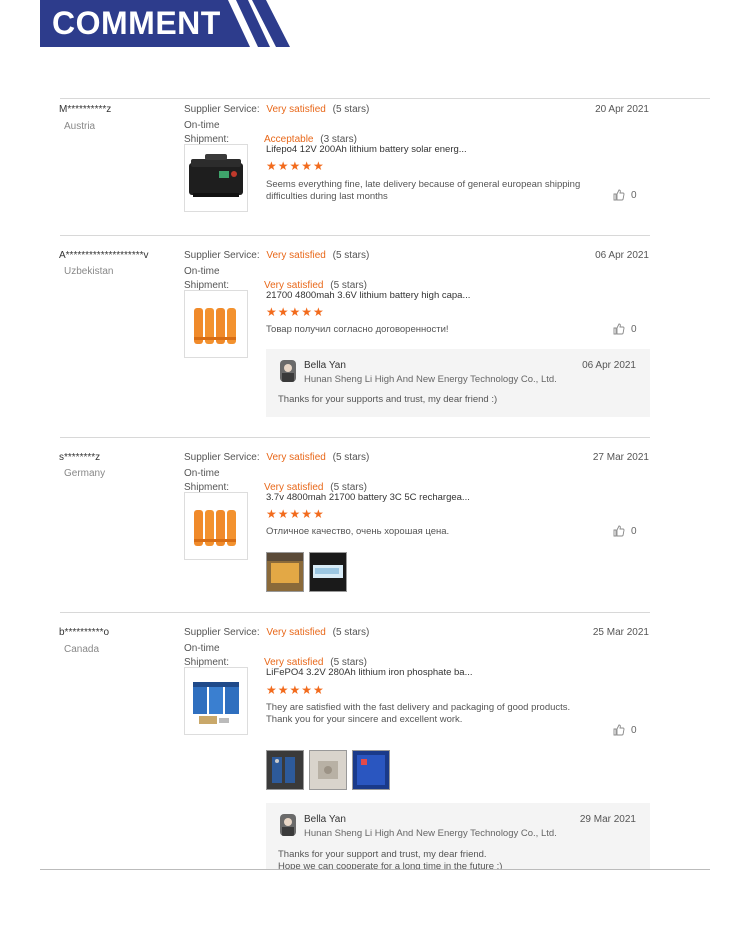  I want to click on reviewer-country: Germany, so click(85, 473).